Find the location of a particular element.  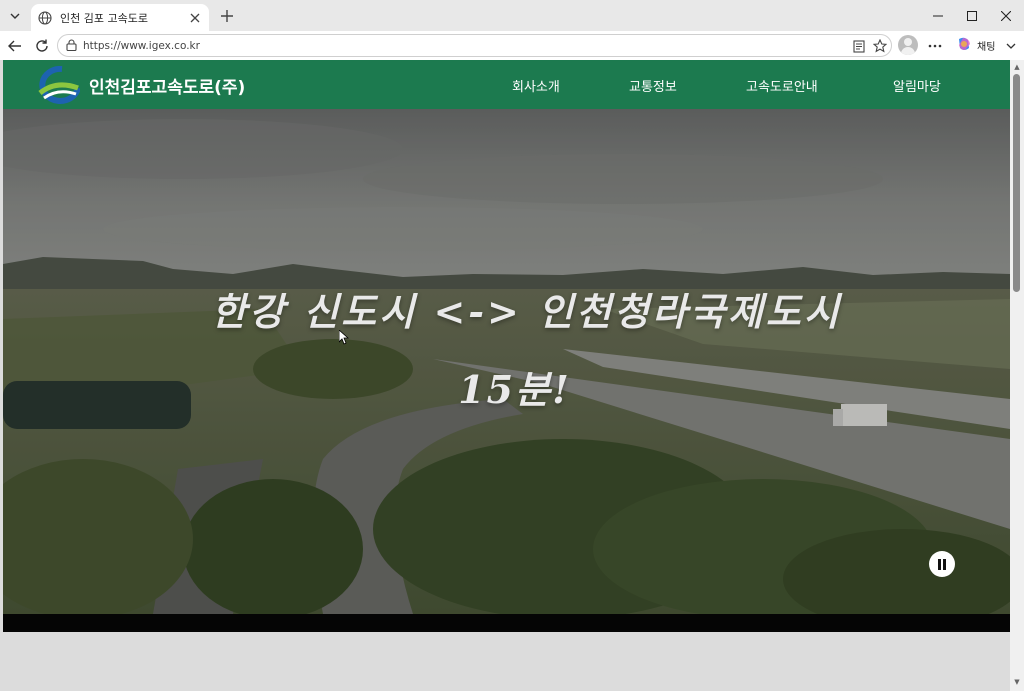

nav-item-highway-guide: 고속도로안내 is located at coordinates (782, 85).